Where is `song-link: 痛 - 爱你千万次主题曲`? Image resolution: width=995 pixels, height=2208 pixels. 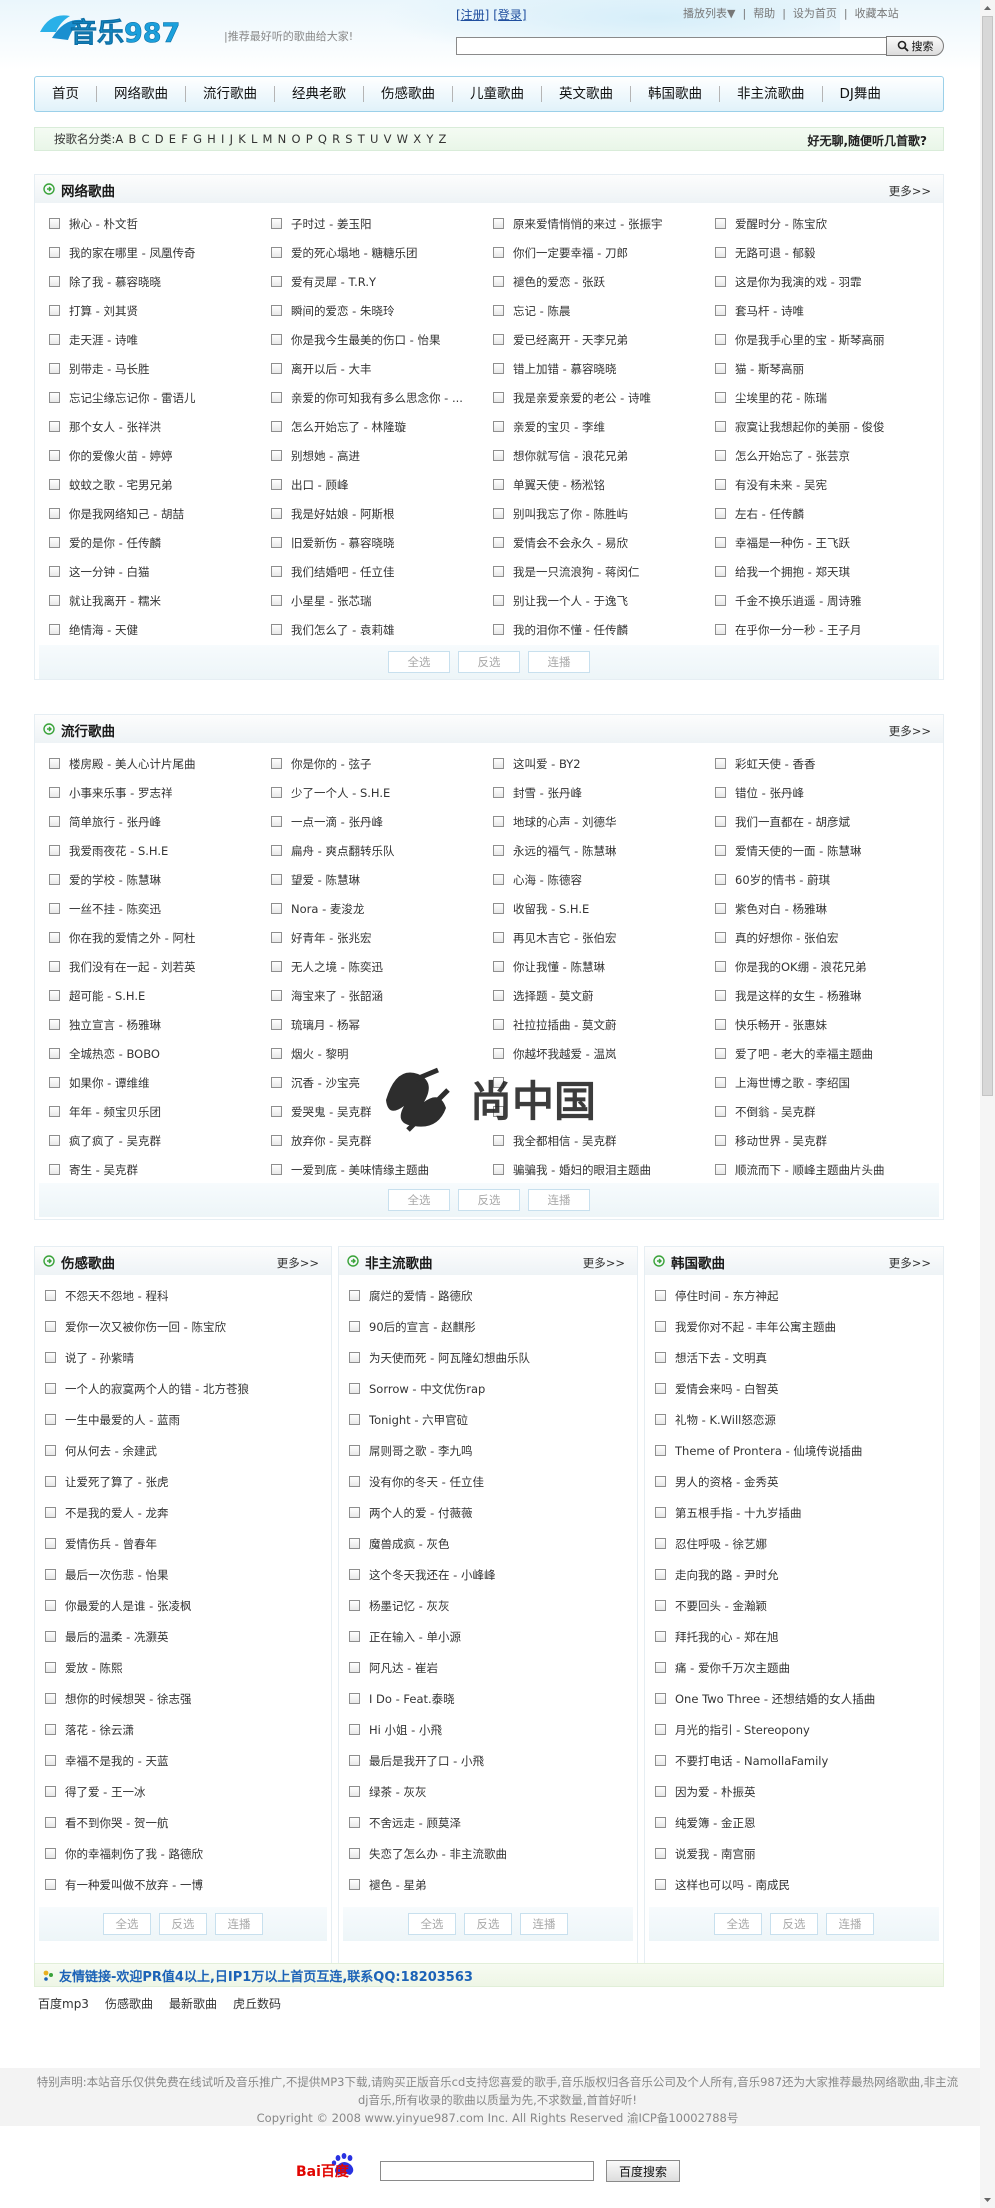 song-link: 痛 - 爱你千万次主题曲 is located at coordinates (732, 1668).